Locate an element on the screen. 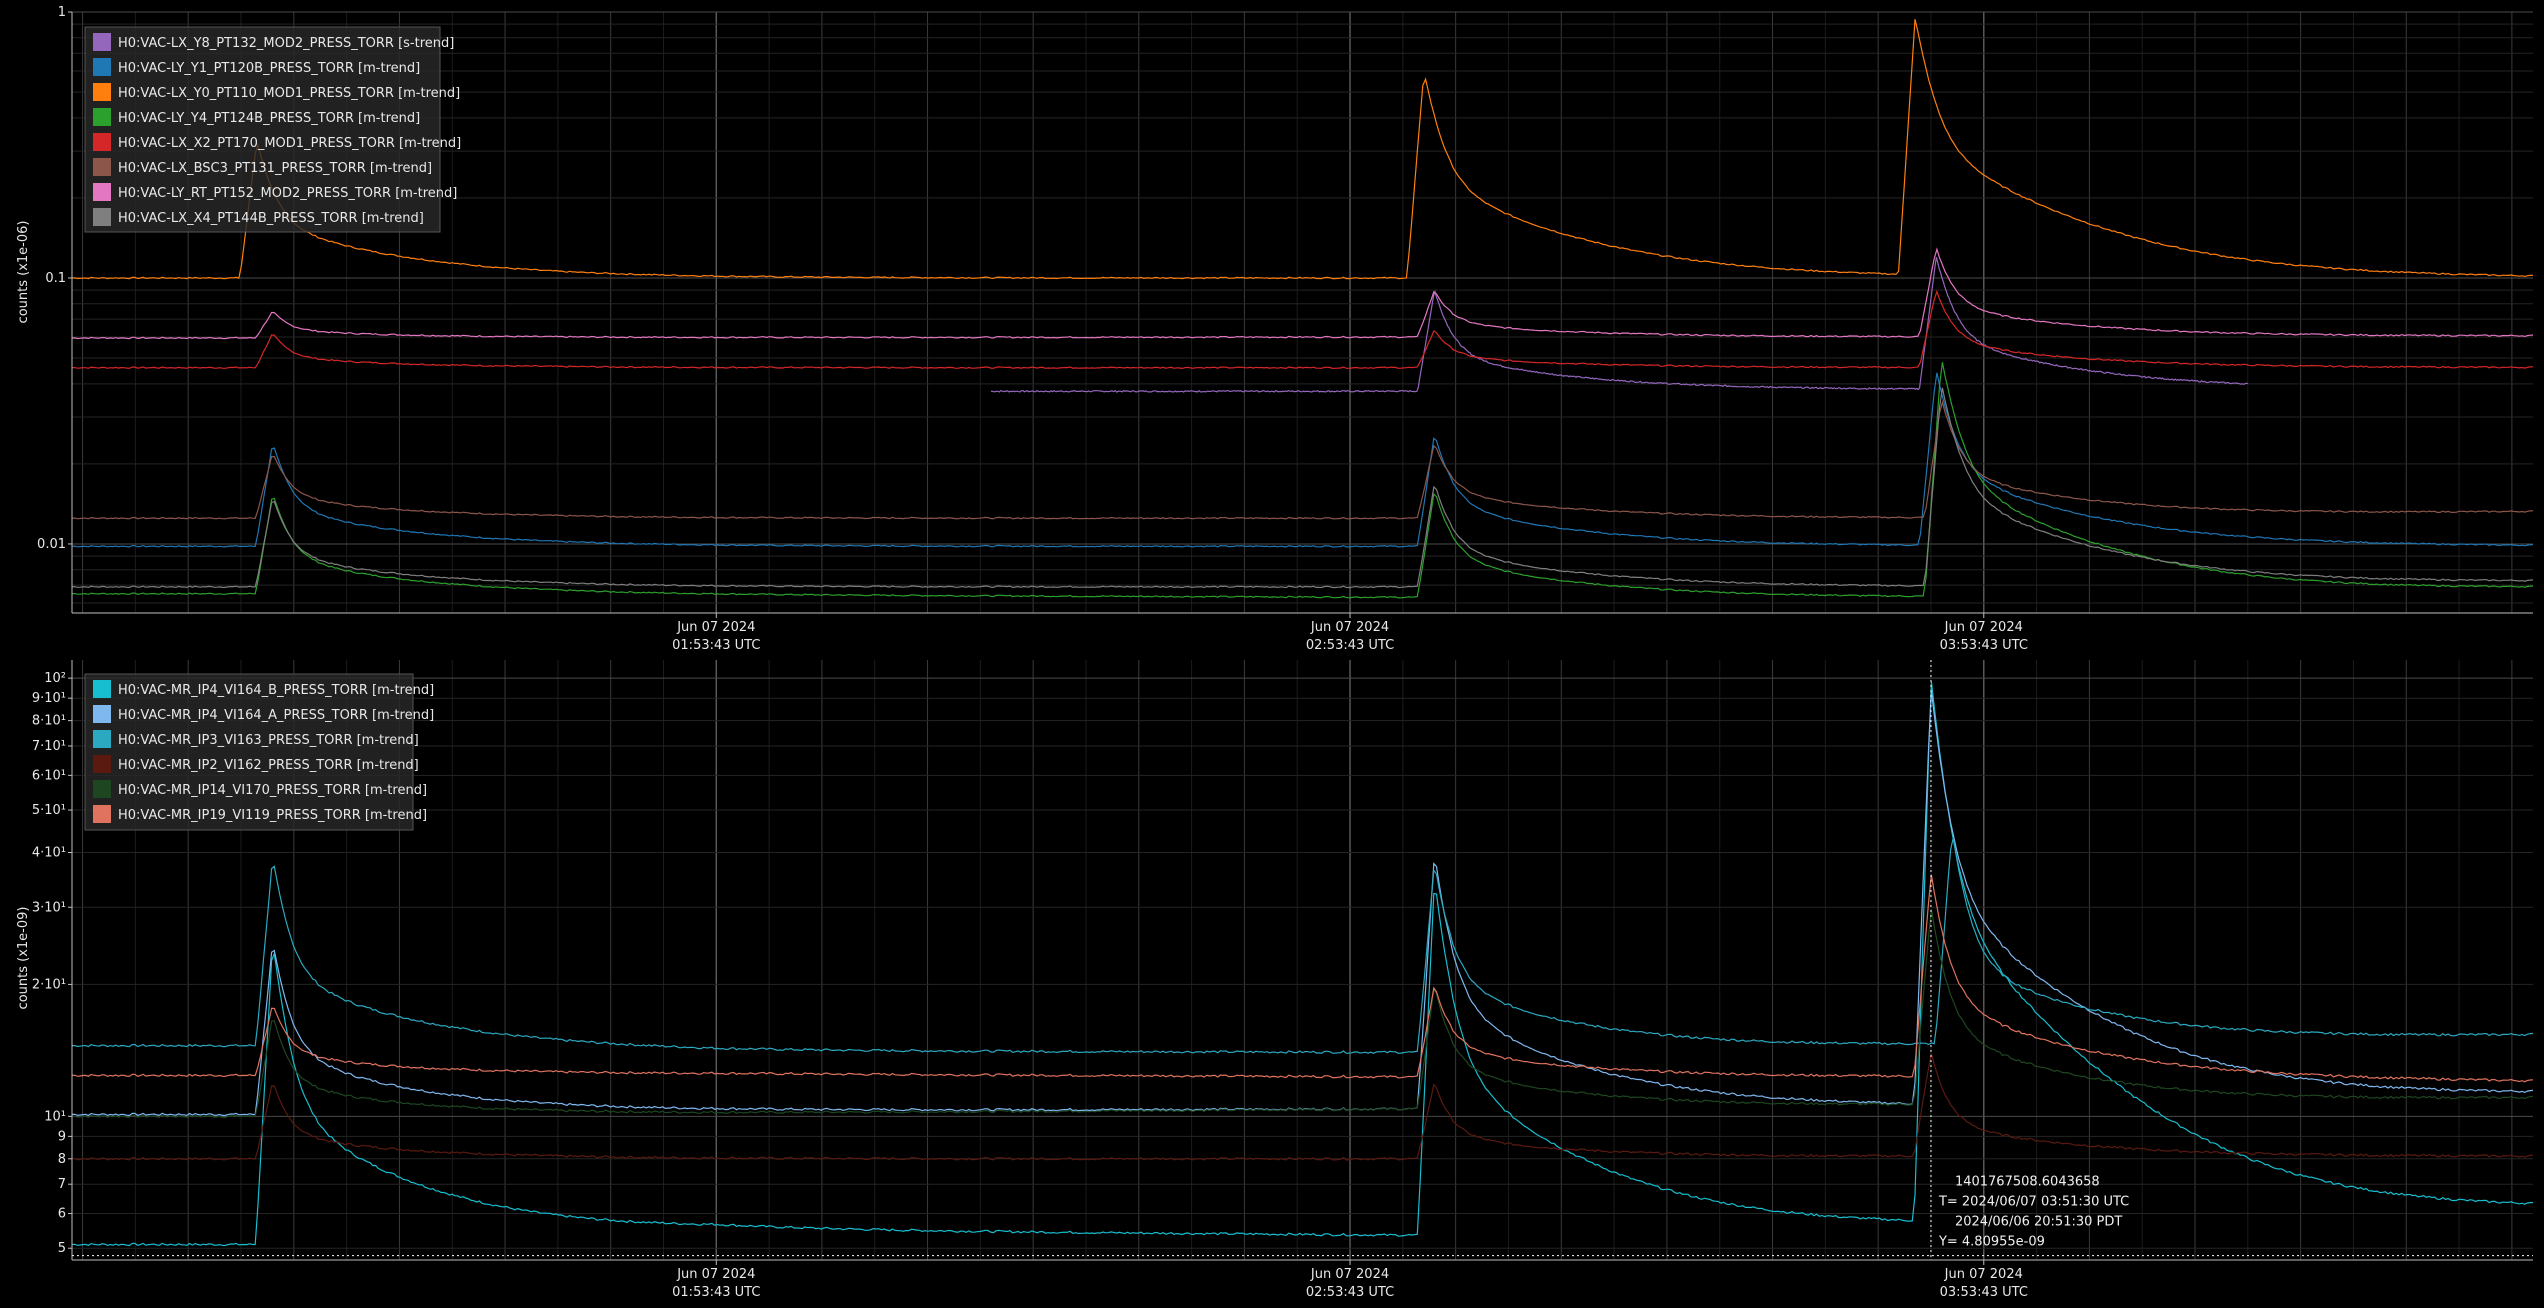 The image size is (2544, 1308). cursor-gps-time: 1401767508.6043658 is located at coordinates (2027, 1182).